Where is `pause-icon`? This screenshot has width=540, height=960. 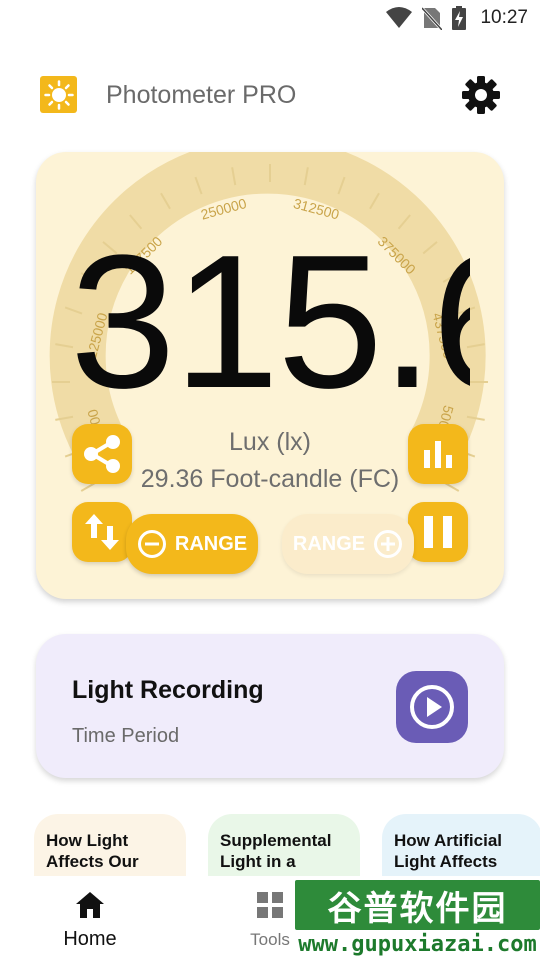
pause-icon is located at coordinates (438, 532).